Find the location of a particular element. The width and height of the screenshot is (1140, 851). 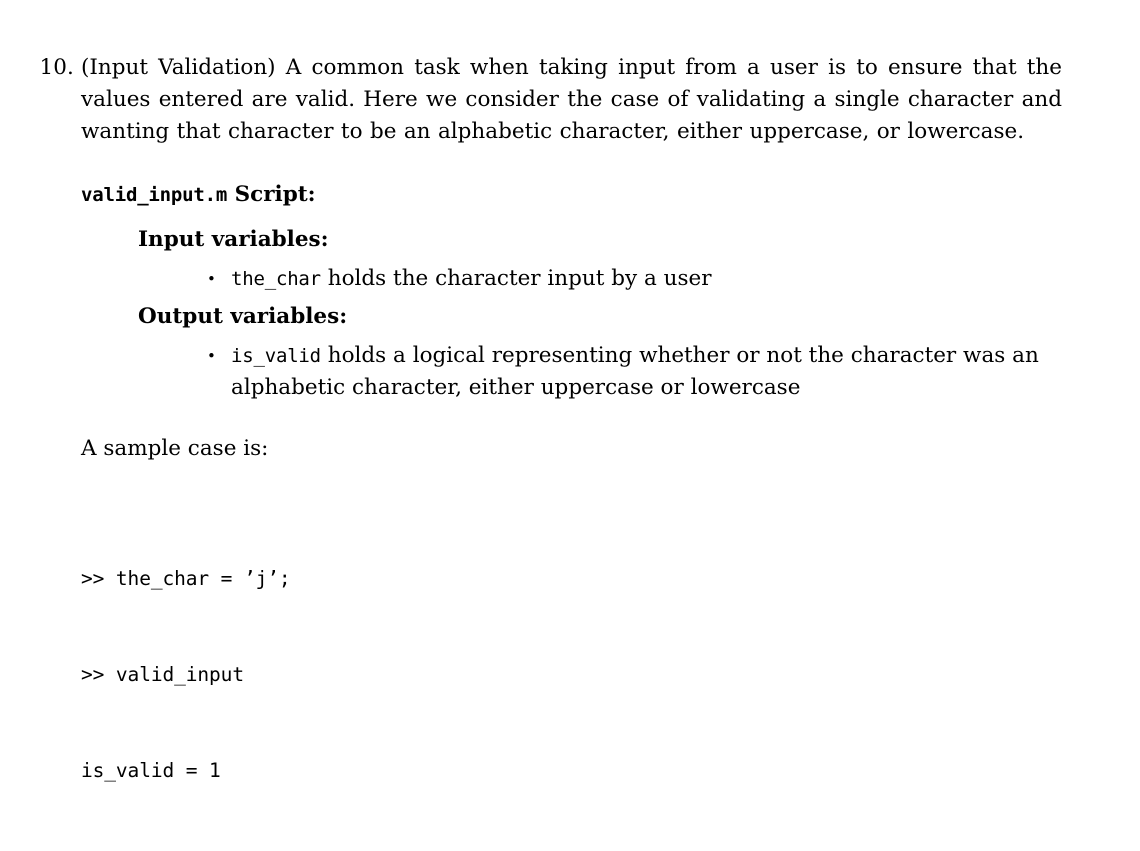

script-label: Script: is located at coordinates (275, 194).